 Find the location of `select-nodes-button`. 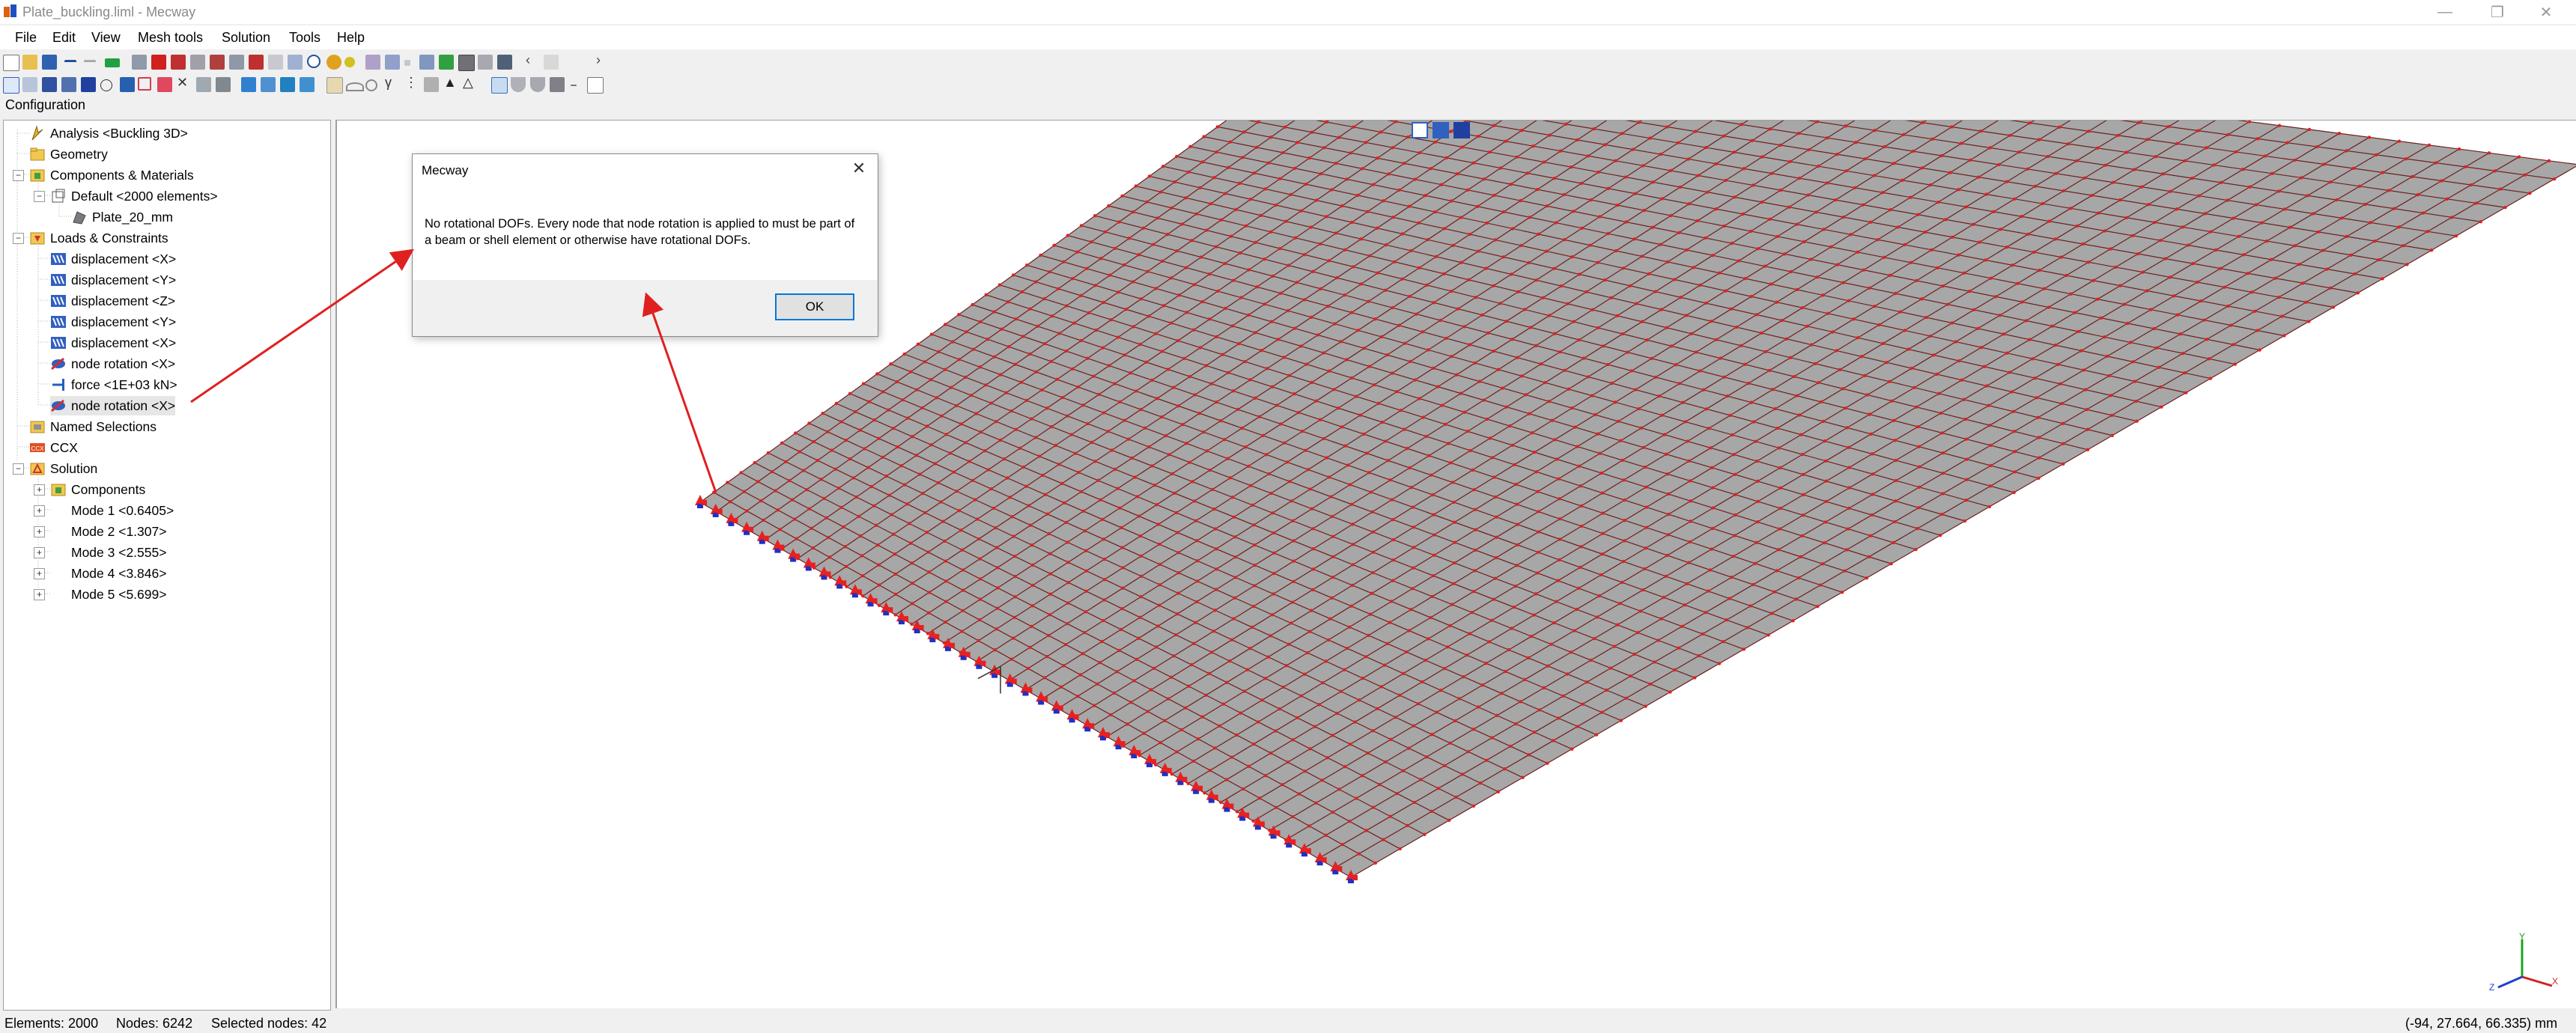

select-nodes-button is located at coordinates (11, 85).